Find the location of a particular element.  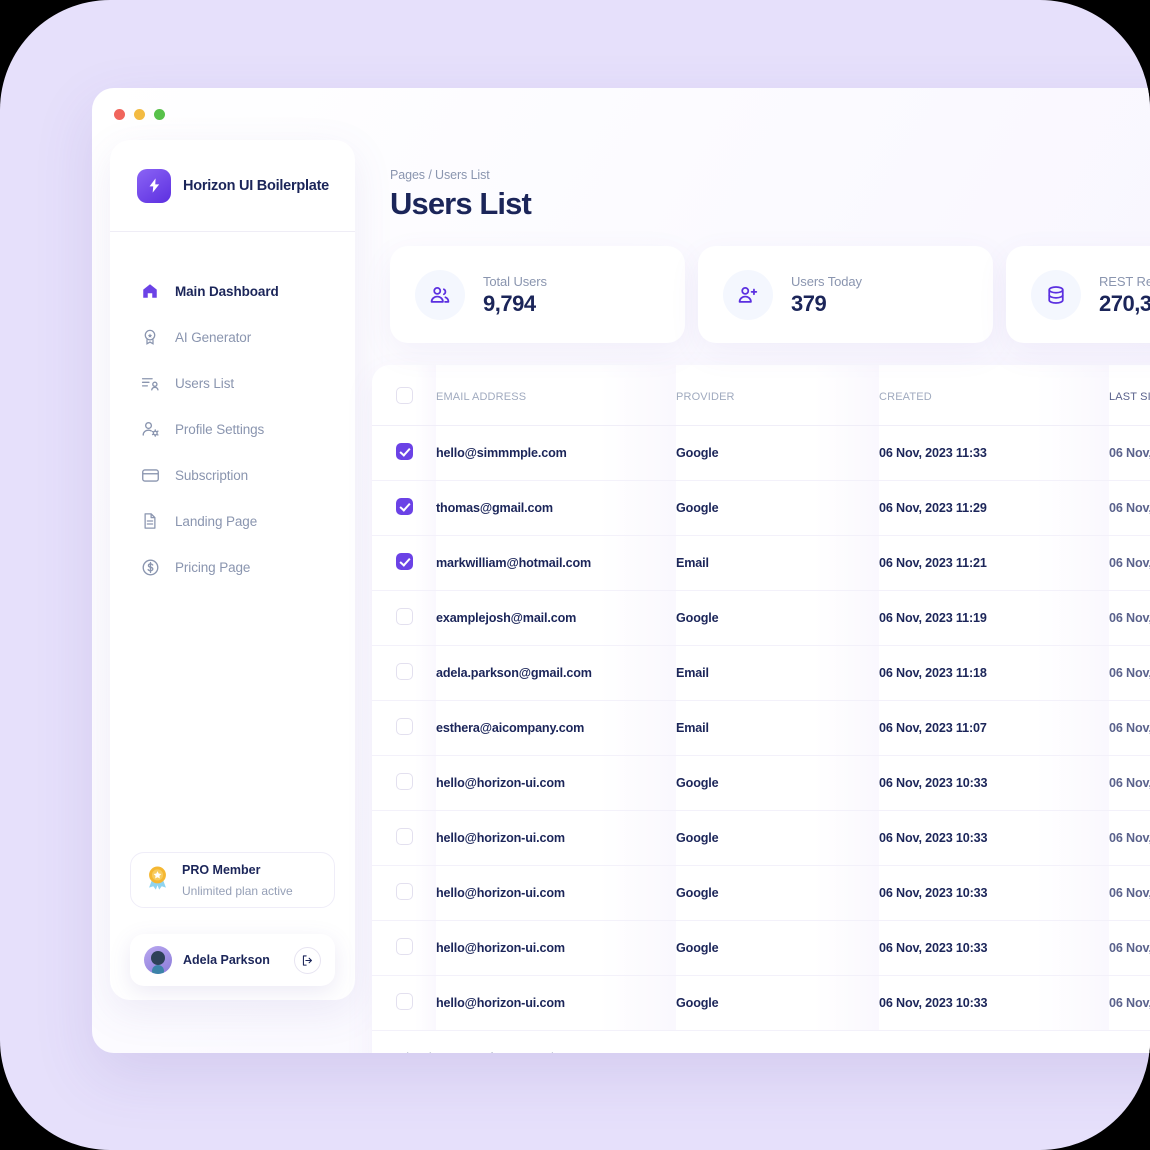

stat-value: 379 is located at coordinates (809, 303).